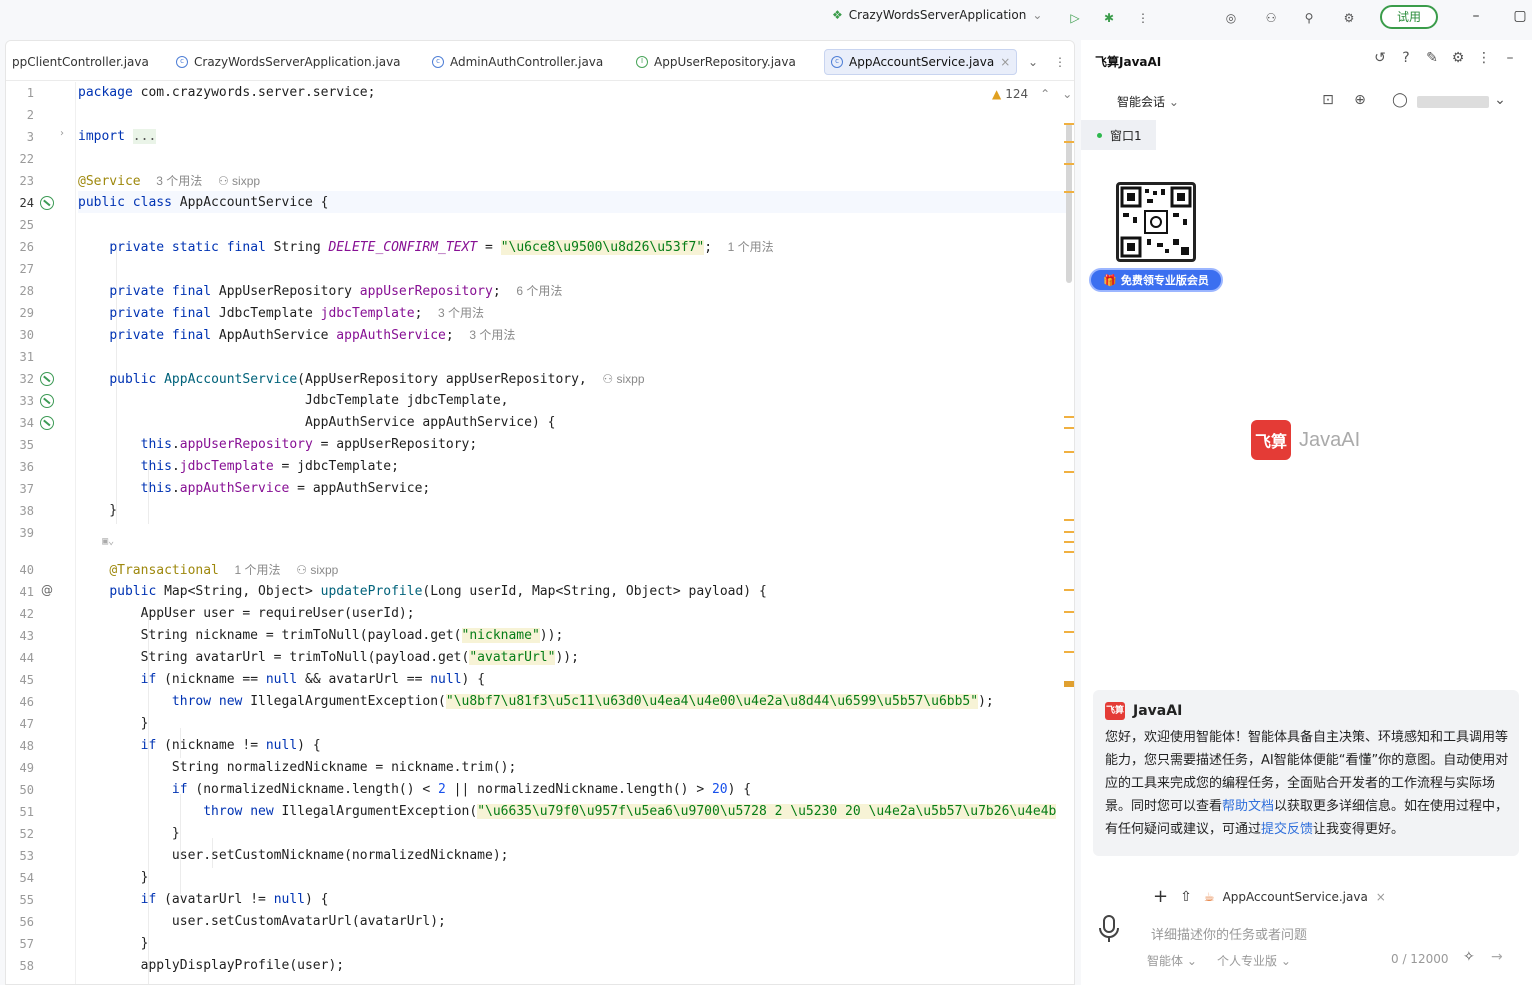 This screenshot has width=1532, height=985. What do you see at coordinates (1231, 18) in the screenshot?
I see `ai-assistant-icon: ◎` at bounding box center [1231, 18].